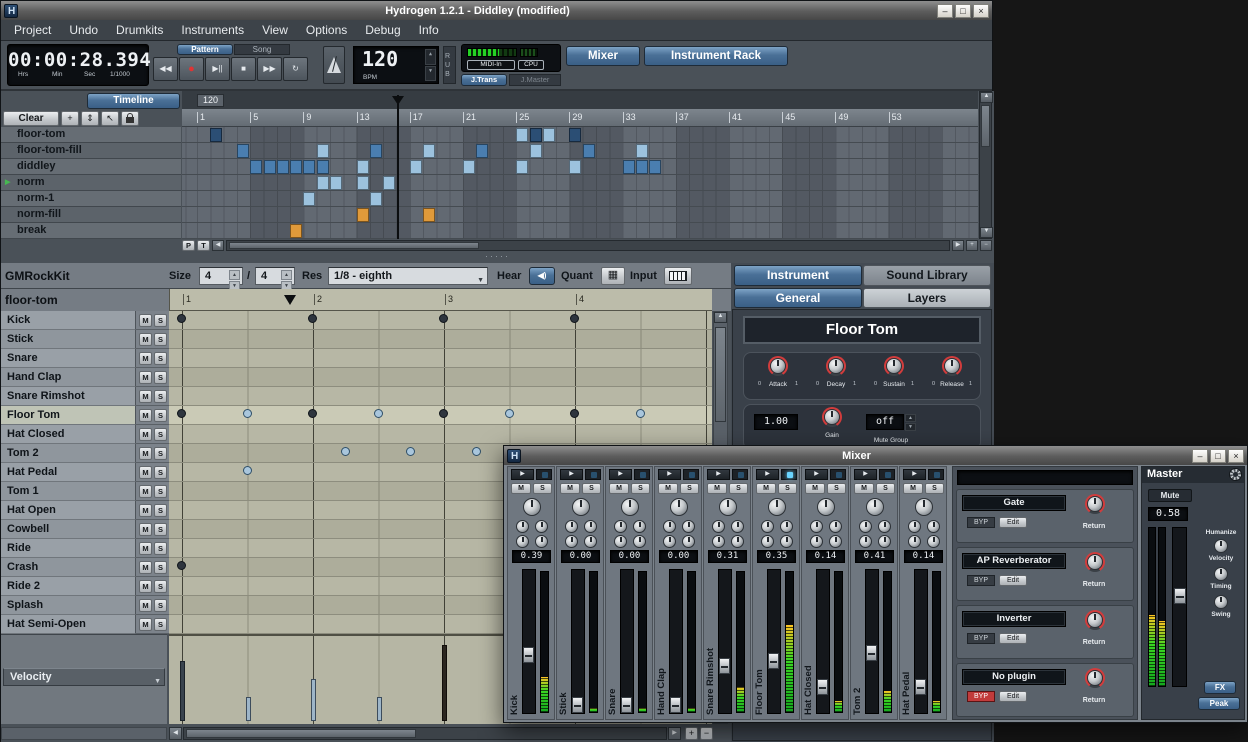 Image resolution: width=1248 pixels, height=742 pixels. Describe the element at coordinates (1014, 677) in the screenshot. I see `fx-name-plate: No plugin` at that location.